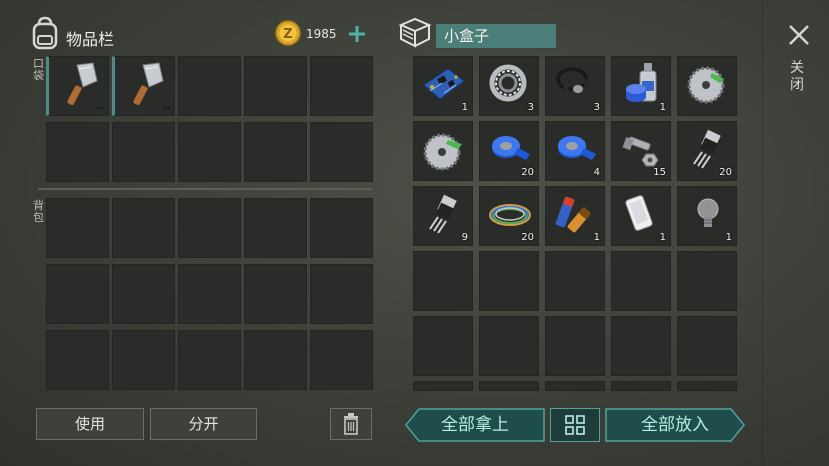 The height and width of the screenshot is (466, 829). What do you see at coordinates (762, 233) in the screenshot?
I see `panel-divider` at bounding box center [762, 233].